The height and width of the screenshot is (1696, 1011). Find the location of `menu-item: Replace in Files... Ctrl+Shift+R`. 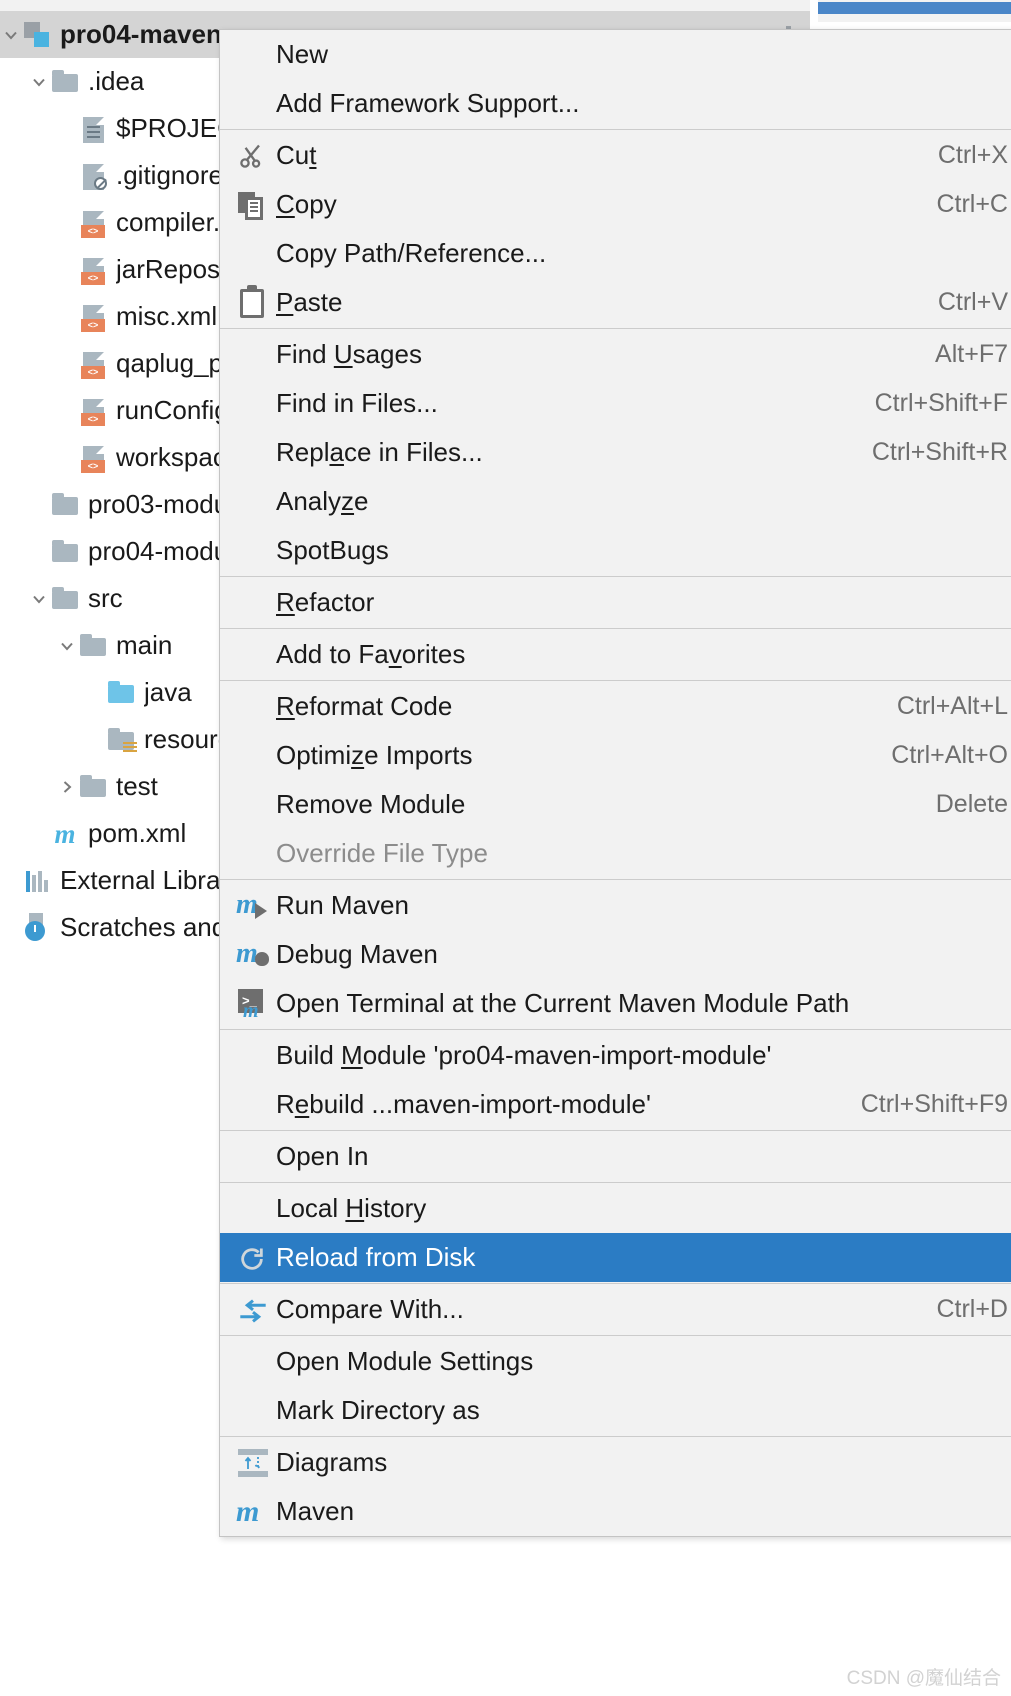

menu-item: Replace in Files... Ctrl+Shift+R is located at coordinates (615, 452).